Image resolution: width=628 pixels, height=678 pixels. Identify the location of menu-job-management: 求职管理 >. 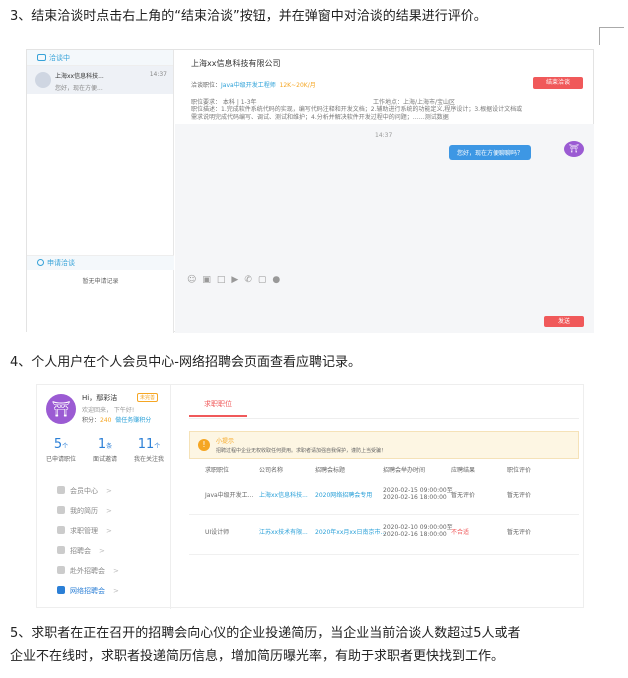
(104, 531).